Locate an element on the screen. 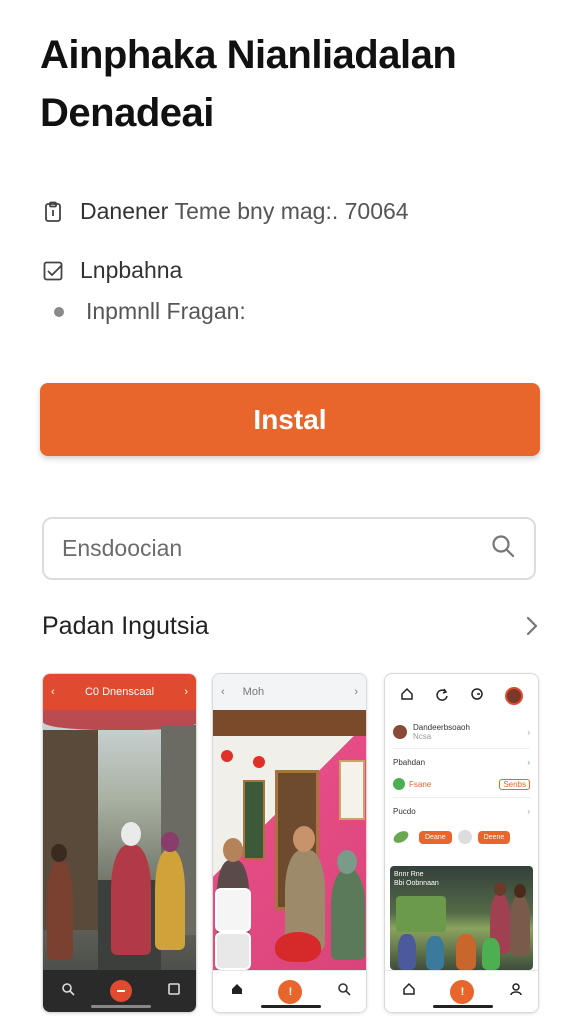  screen3-row2-title: Pbahdan is located at coordinates (409, 762).